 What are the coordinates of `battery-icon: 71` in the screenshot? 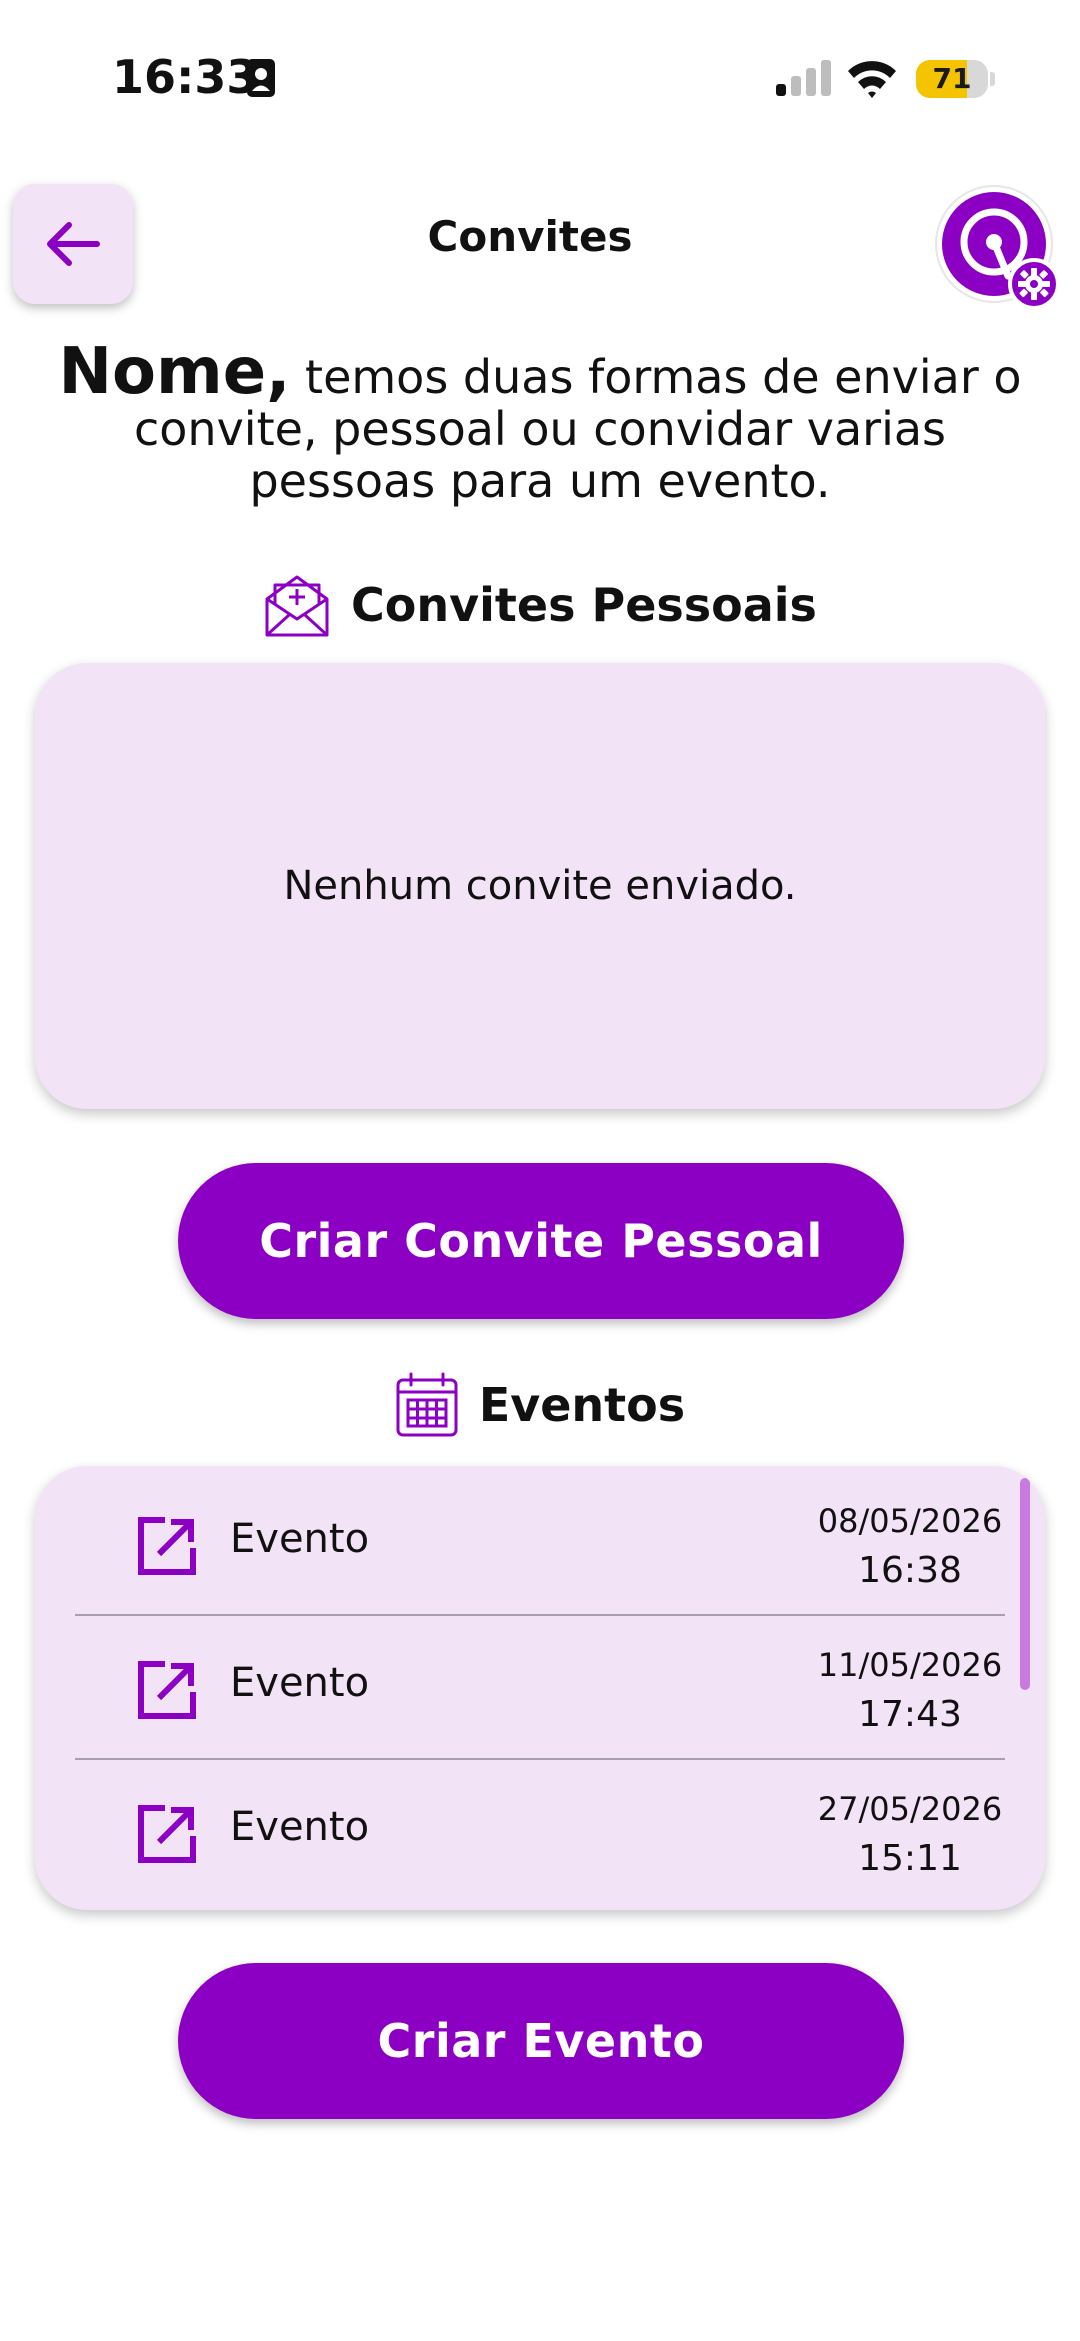 It's located at (952, 79).